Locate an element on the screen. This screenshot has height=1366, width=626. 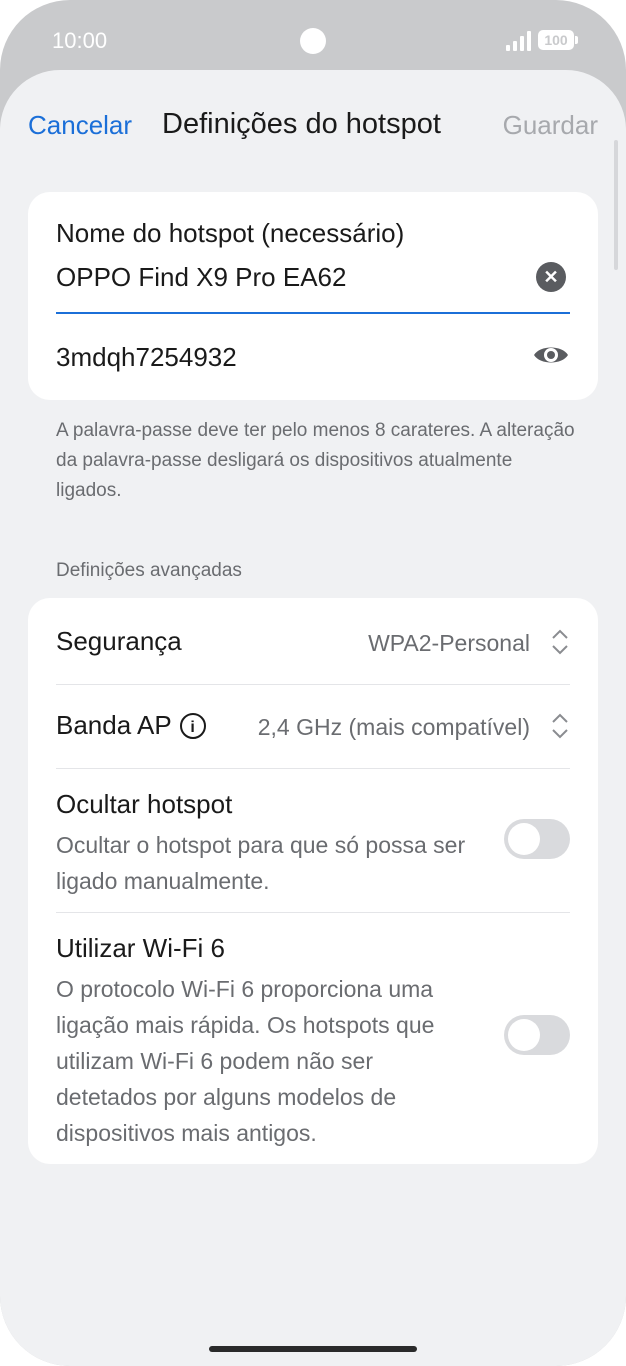
signal-icon is located at coordinates (519, 41).